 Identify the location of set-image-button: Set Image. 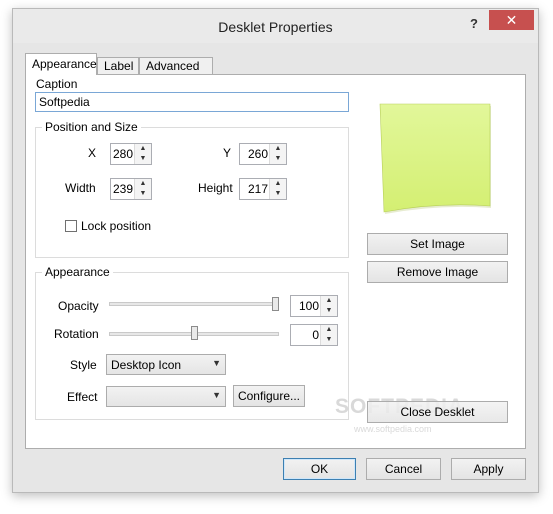
(437, 244).